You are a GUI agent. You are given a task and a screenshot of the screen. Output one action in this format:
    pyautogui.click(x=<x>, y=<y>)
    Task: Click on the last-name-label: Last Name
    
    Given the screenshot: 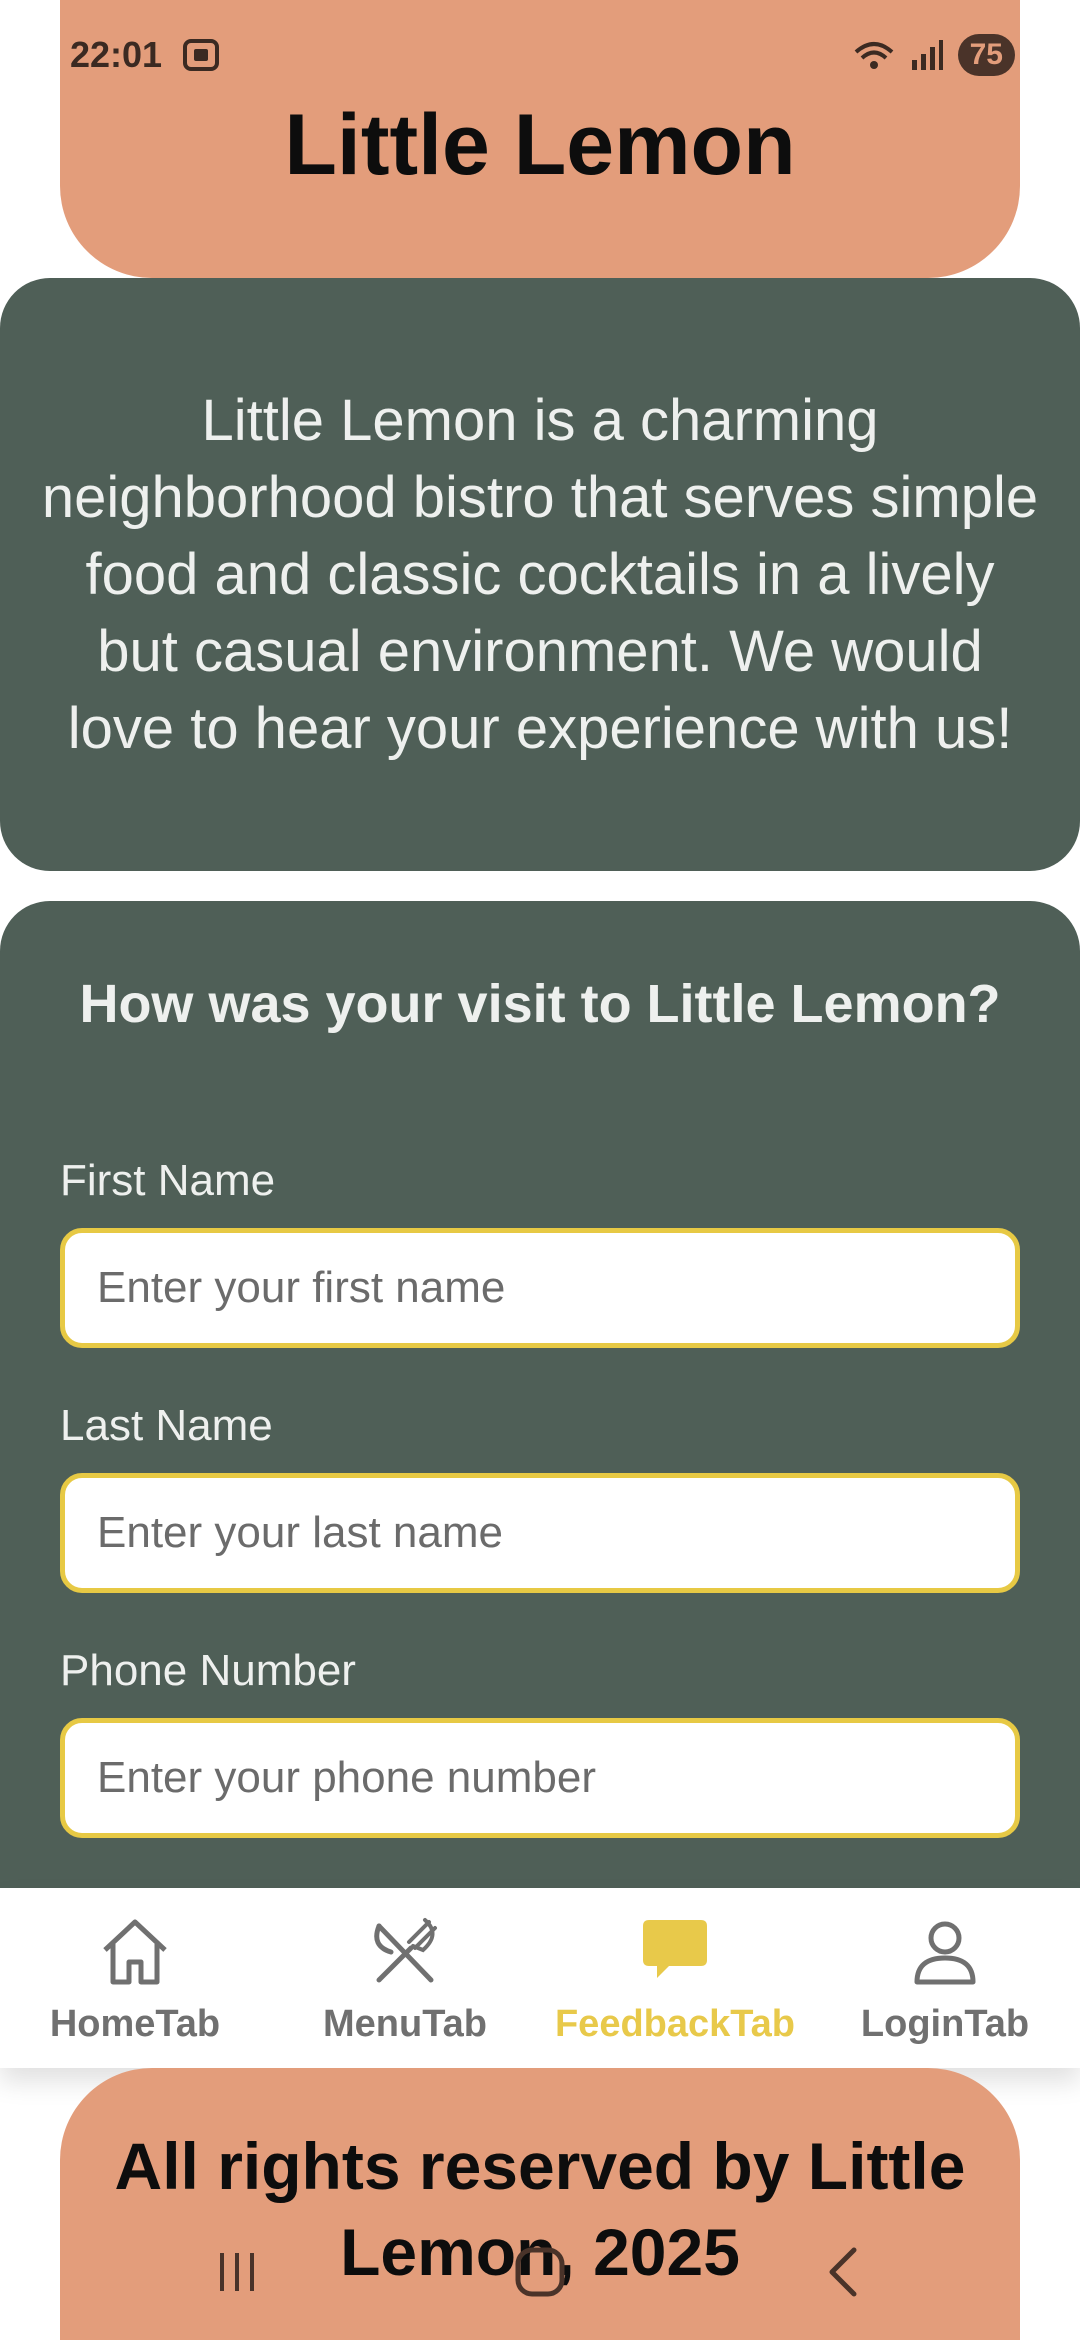 What is the action you would take?
    pyautogui.click(x=166, y=1425)
    